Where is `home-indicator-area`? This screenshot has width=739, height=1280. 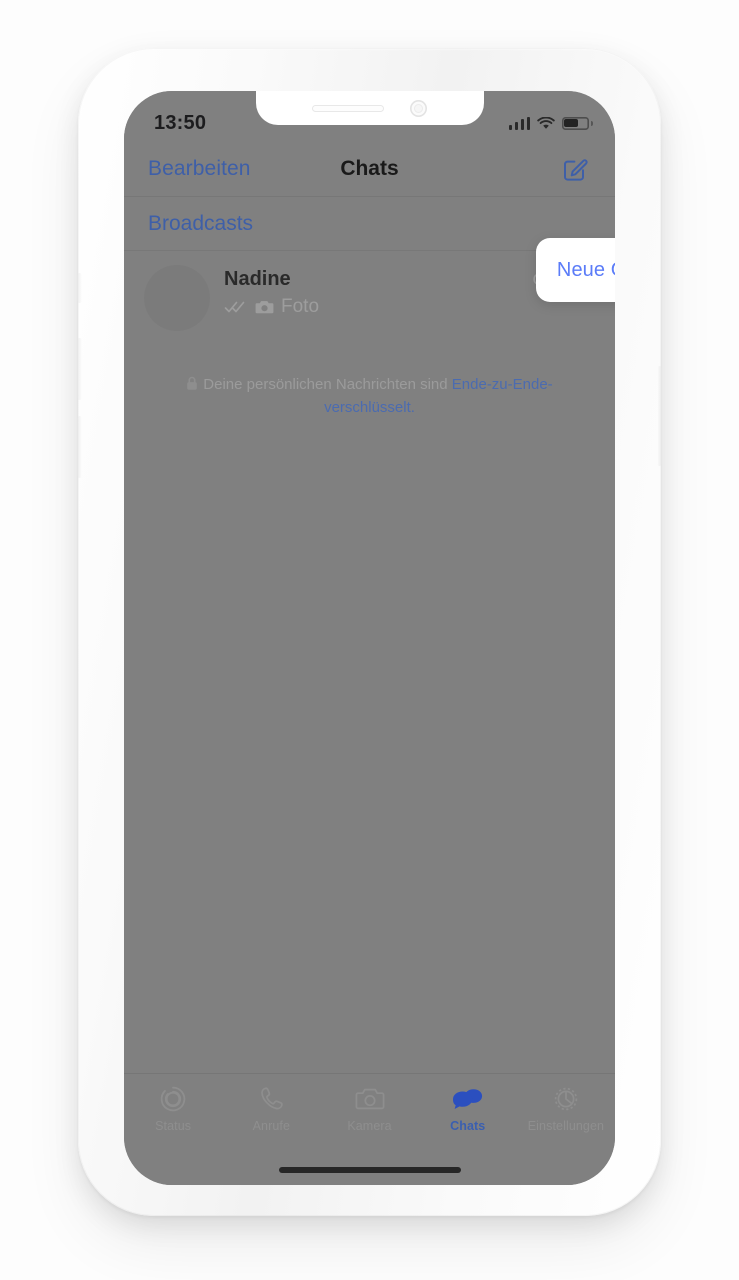 home-indicator-area is located at coordinates (369, 1170).